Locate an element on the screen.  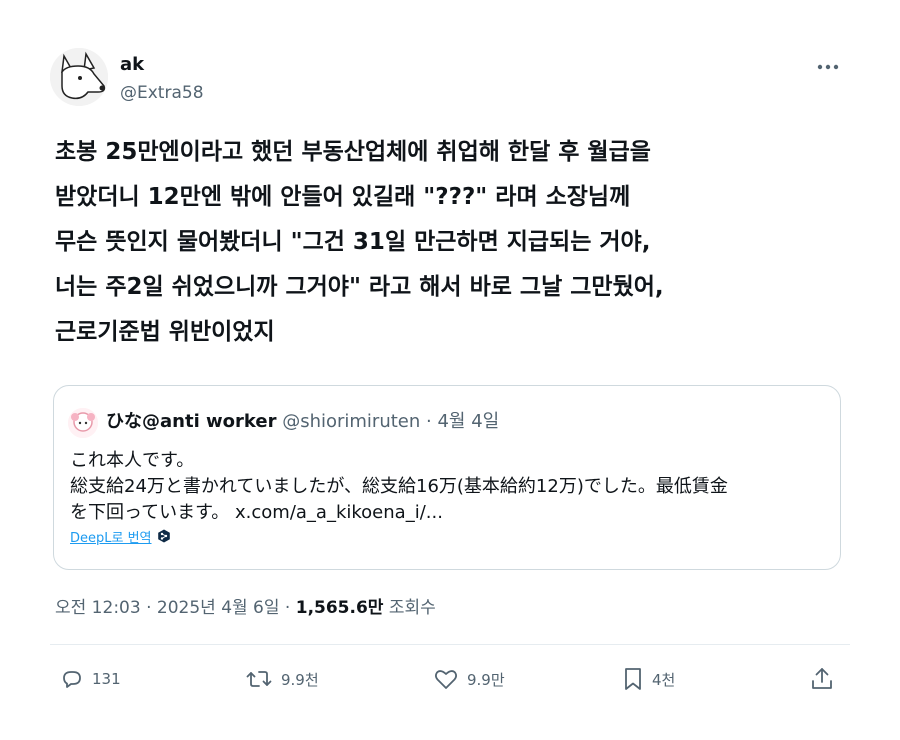
share-icon is located at coordinates (822, 679).